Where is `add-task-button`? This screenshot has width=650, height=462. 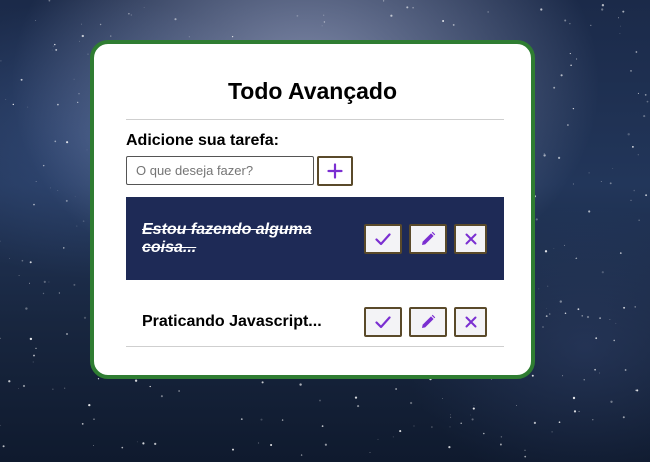 add-task-button is located at coordinates (335, 171).